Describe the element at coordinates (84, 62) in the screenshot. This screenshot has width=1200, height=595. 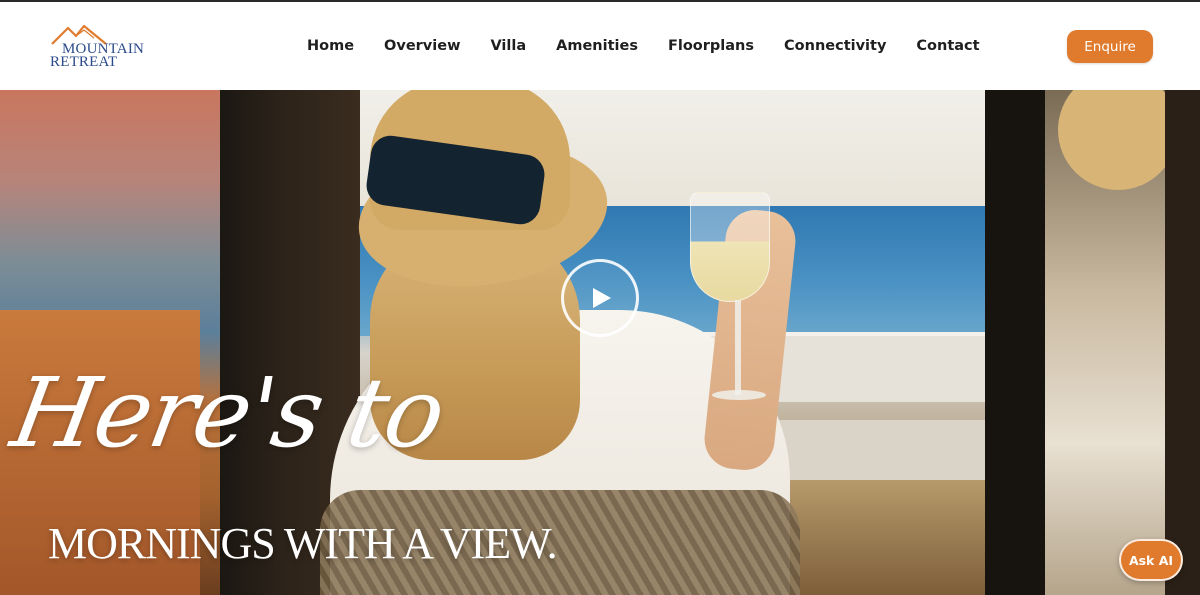
I see `logo-text-line2: RETREAT` at that location.